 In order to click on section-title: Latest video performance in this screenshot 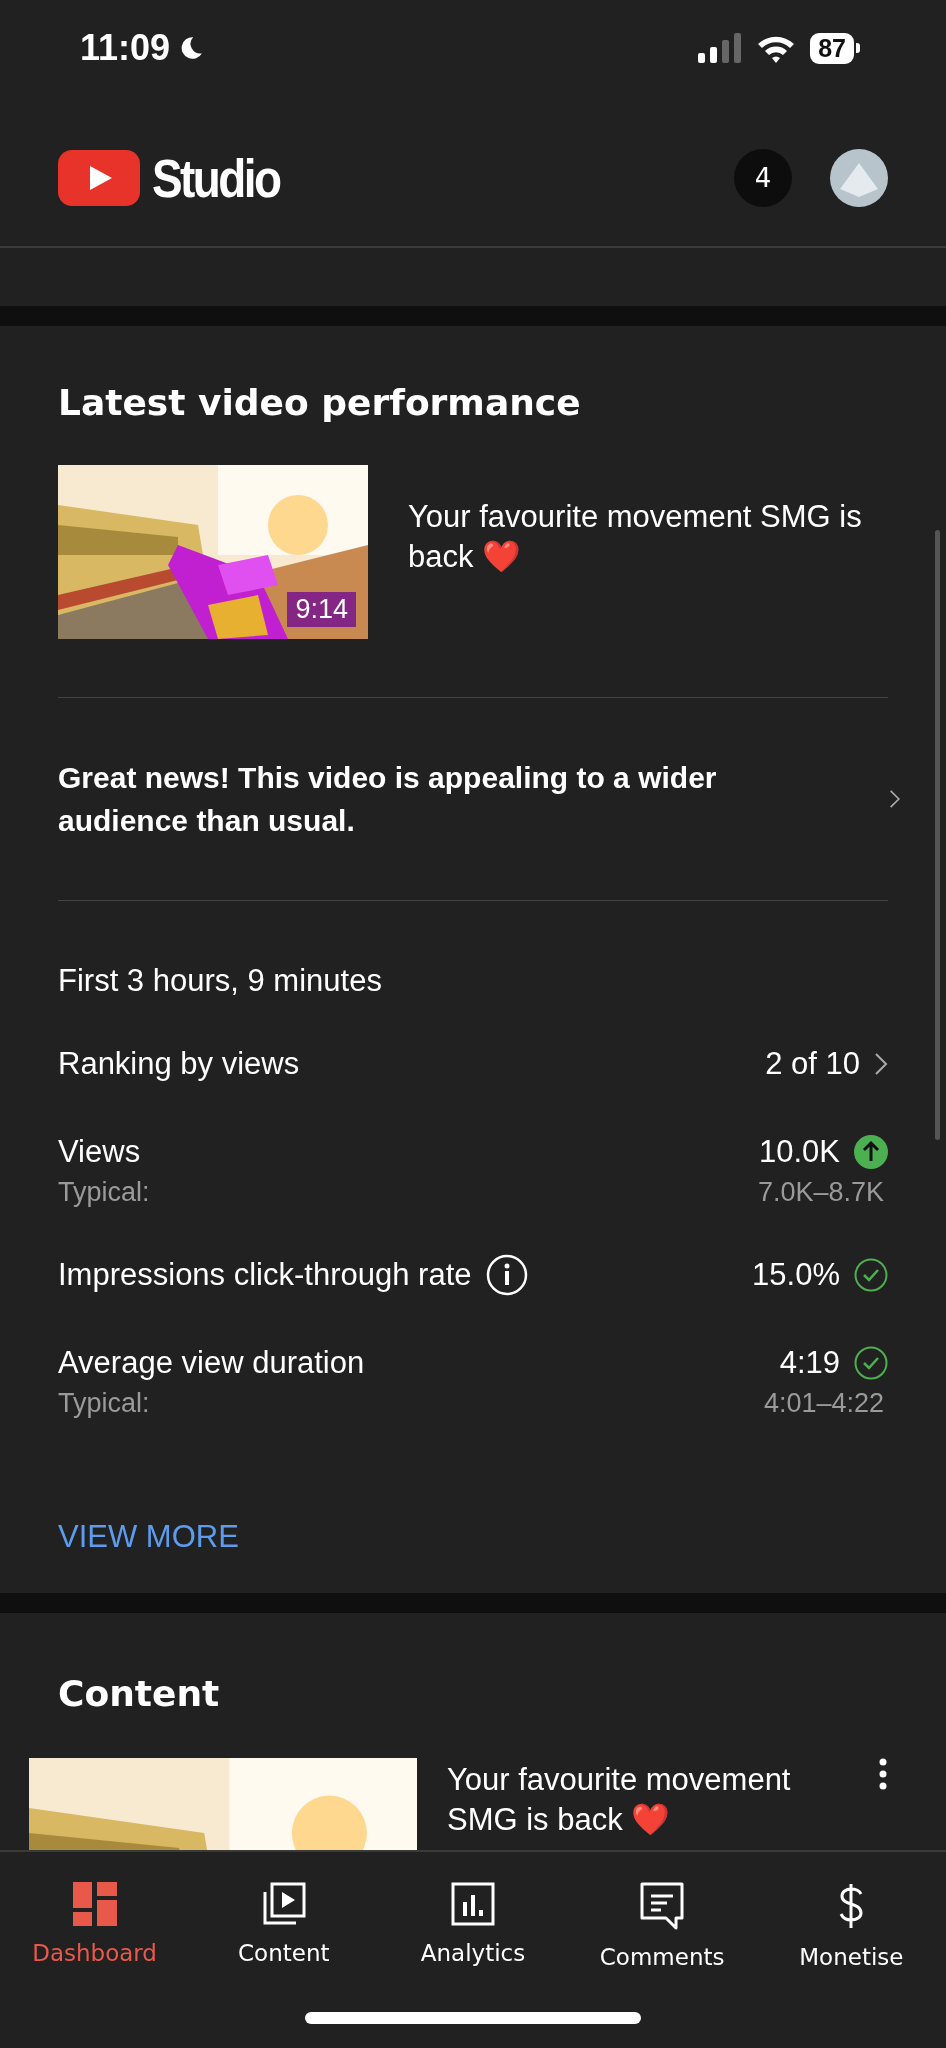, I will do `click(320, 402)`.